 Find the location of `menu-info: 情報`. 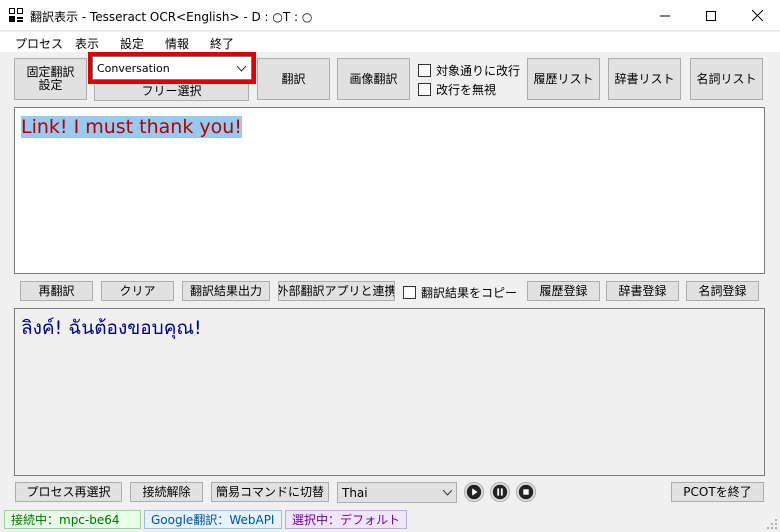

menu-info: 情報 is located at coordinates (177, 43).